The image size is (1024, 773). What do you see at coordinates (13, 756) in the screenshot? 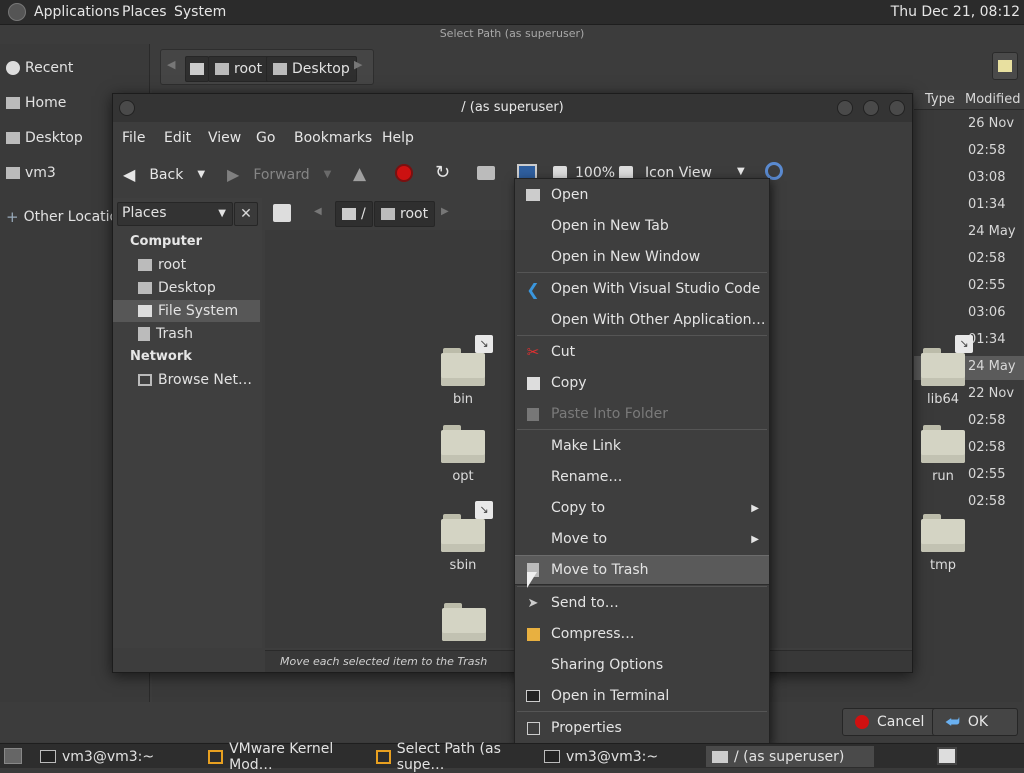
I see `show-desktop-icon` at bounding box center [13, 756].